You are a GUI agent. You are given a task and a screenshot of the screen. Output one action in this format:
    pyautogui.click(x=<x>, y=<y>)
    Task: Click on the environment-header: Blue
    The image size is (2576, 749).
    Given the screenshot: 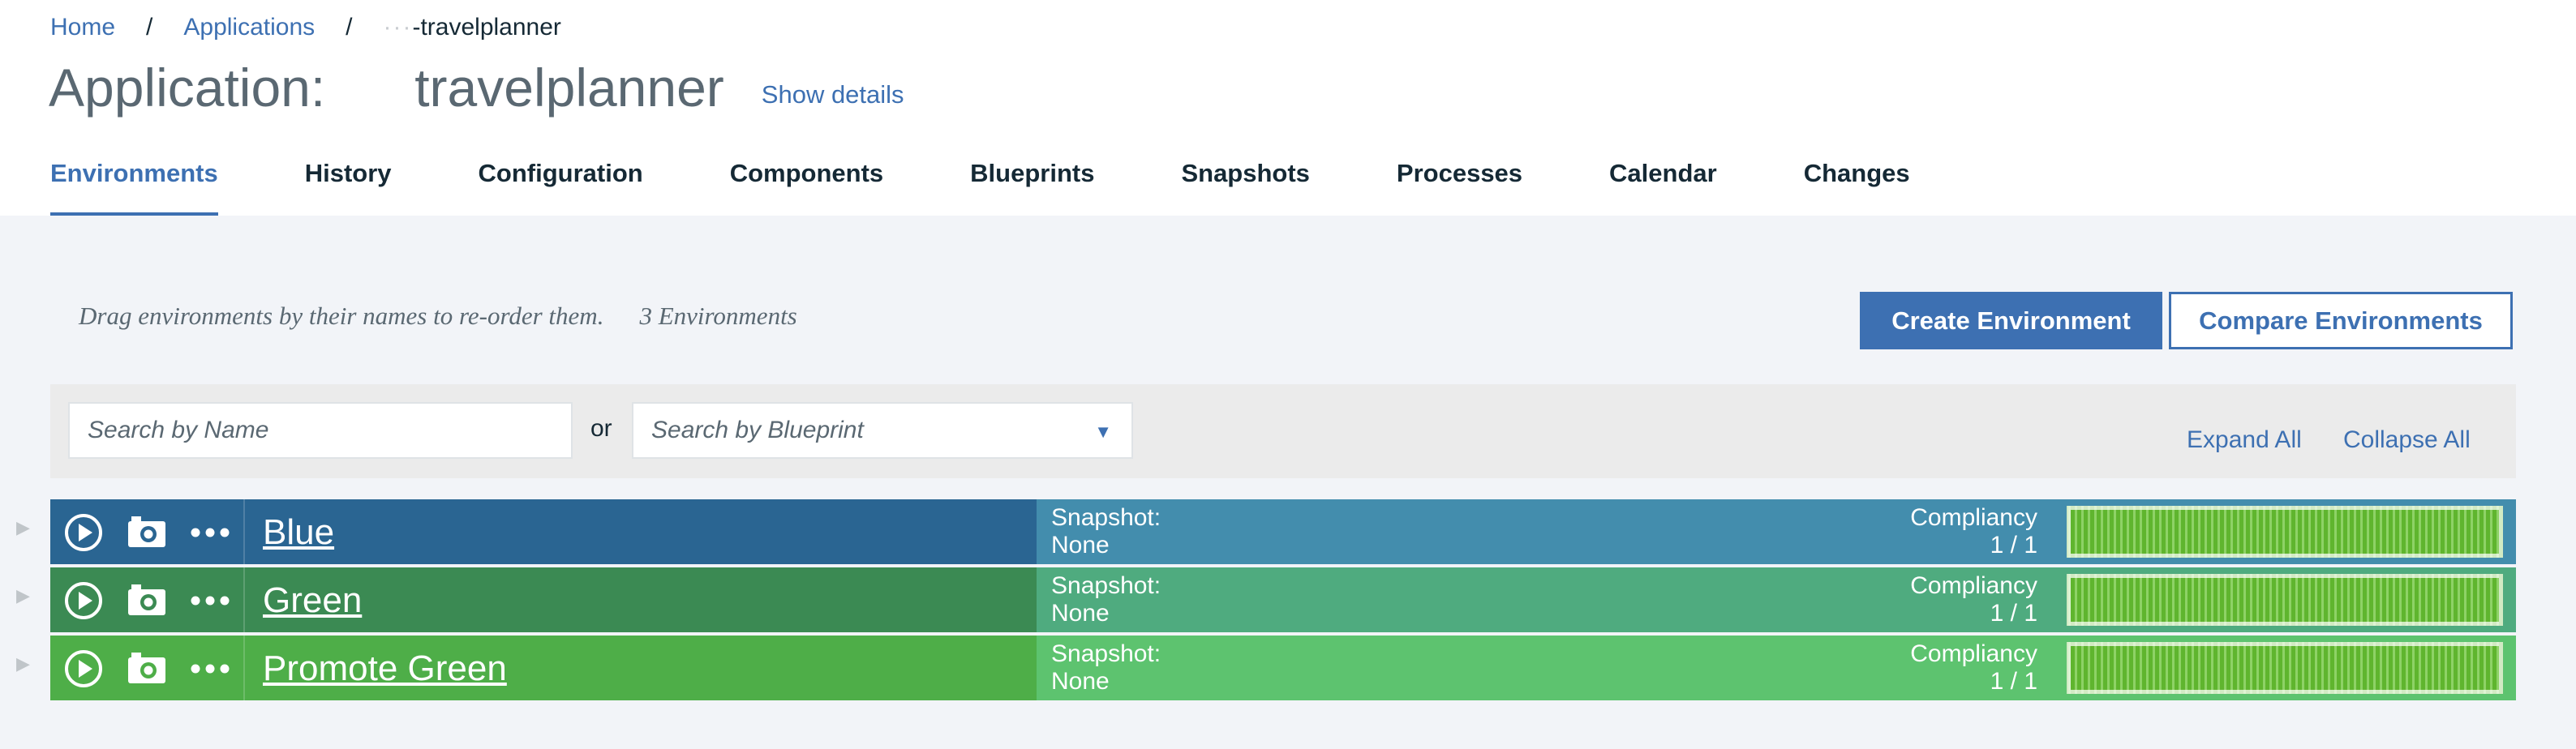 What is the action you would take?
    pyautogui.click(x=543, y=531)
    